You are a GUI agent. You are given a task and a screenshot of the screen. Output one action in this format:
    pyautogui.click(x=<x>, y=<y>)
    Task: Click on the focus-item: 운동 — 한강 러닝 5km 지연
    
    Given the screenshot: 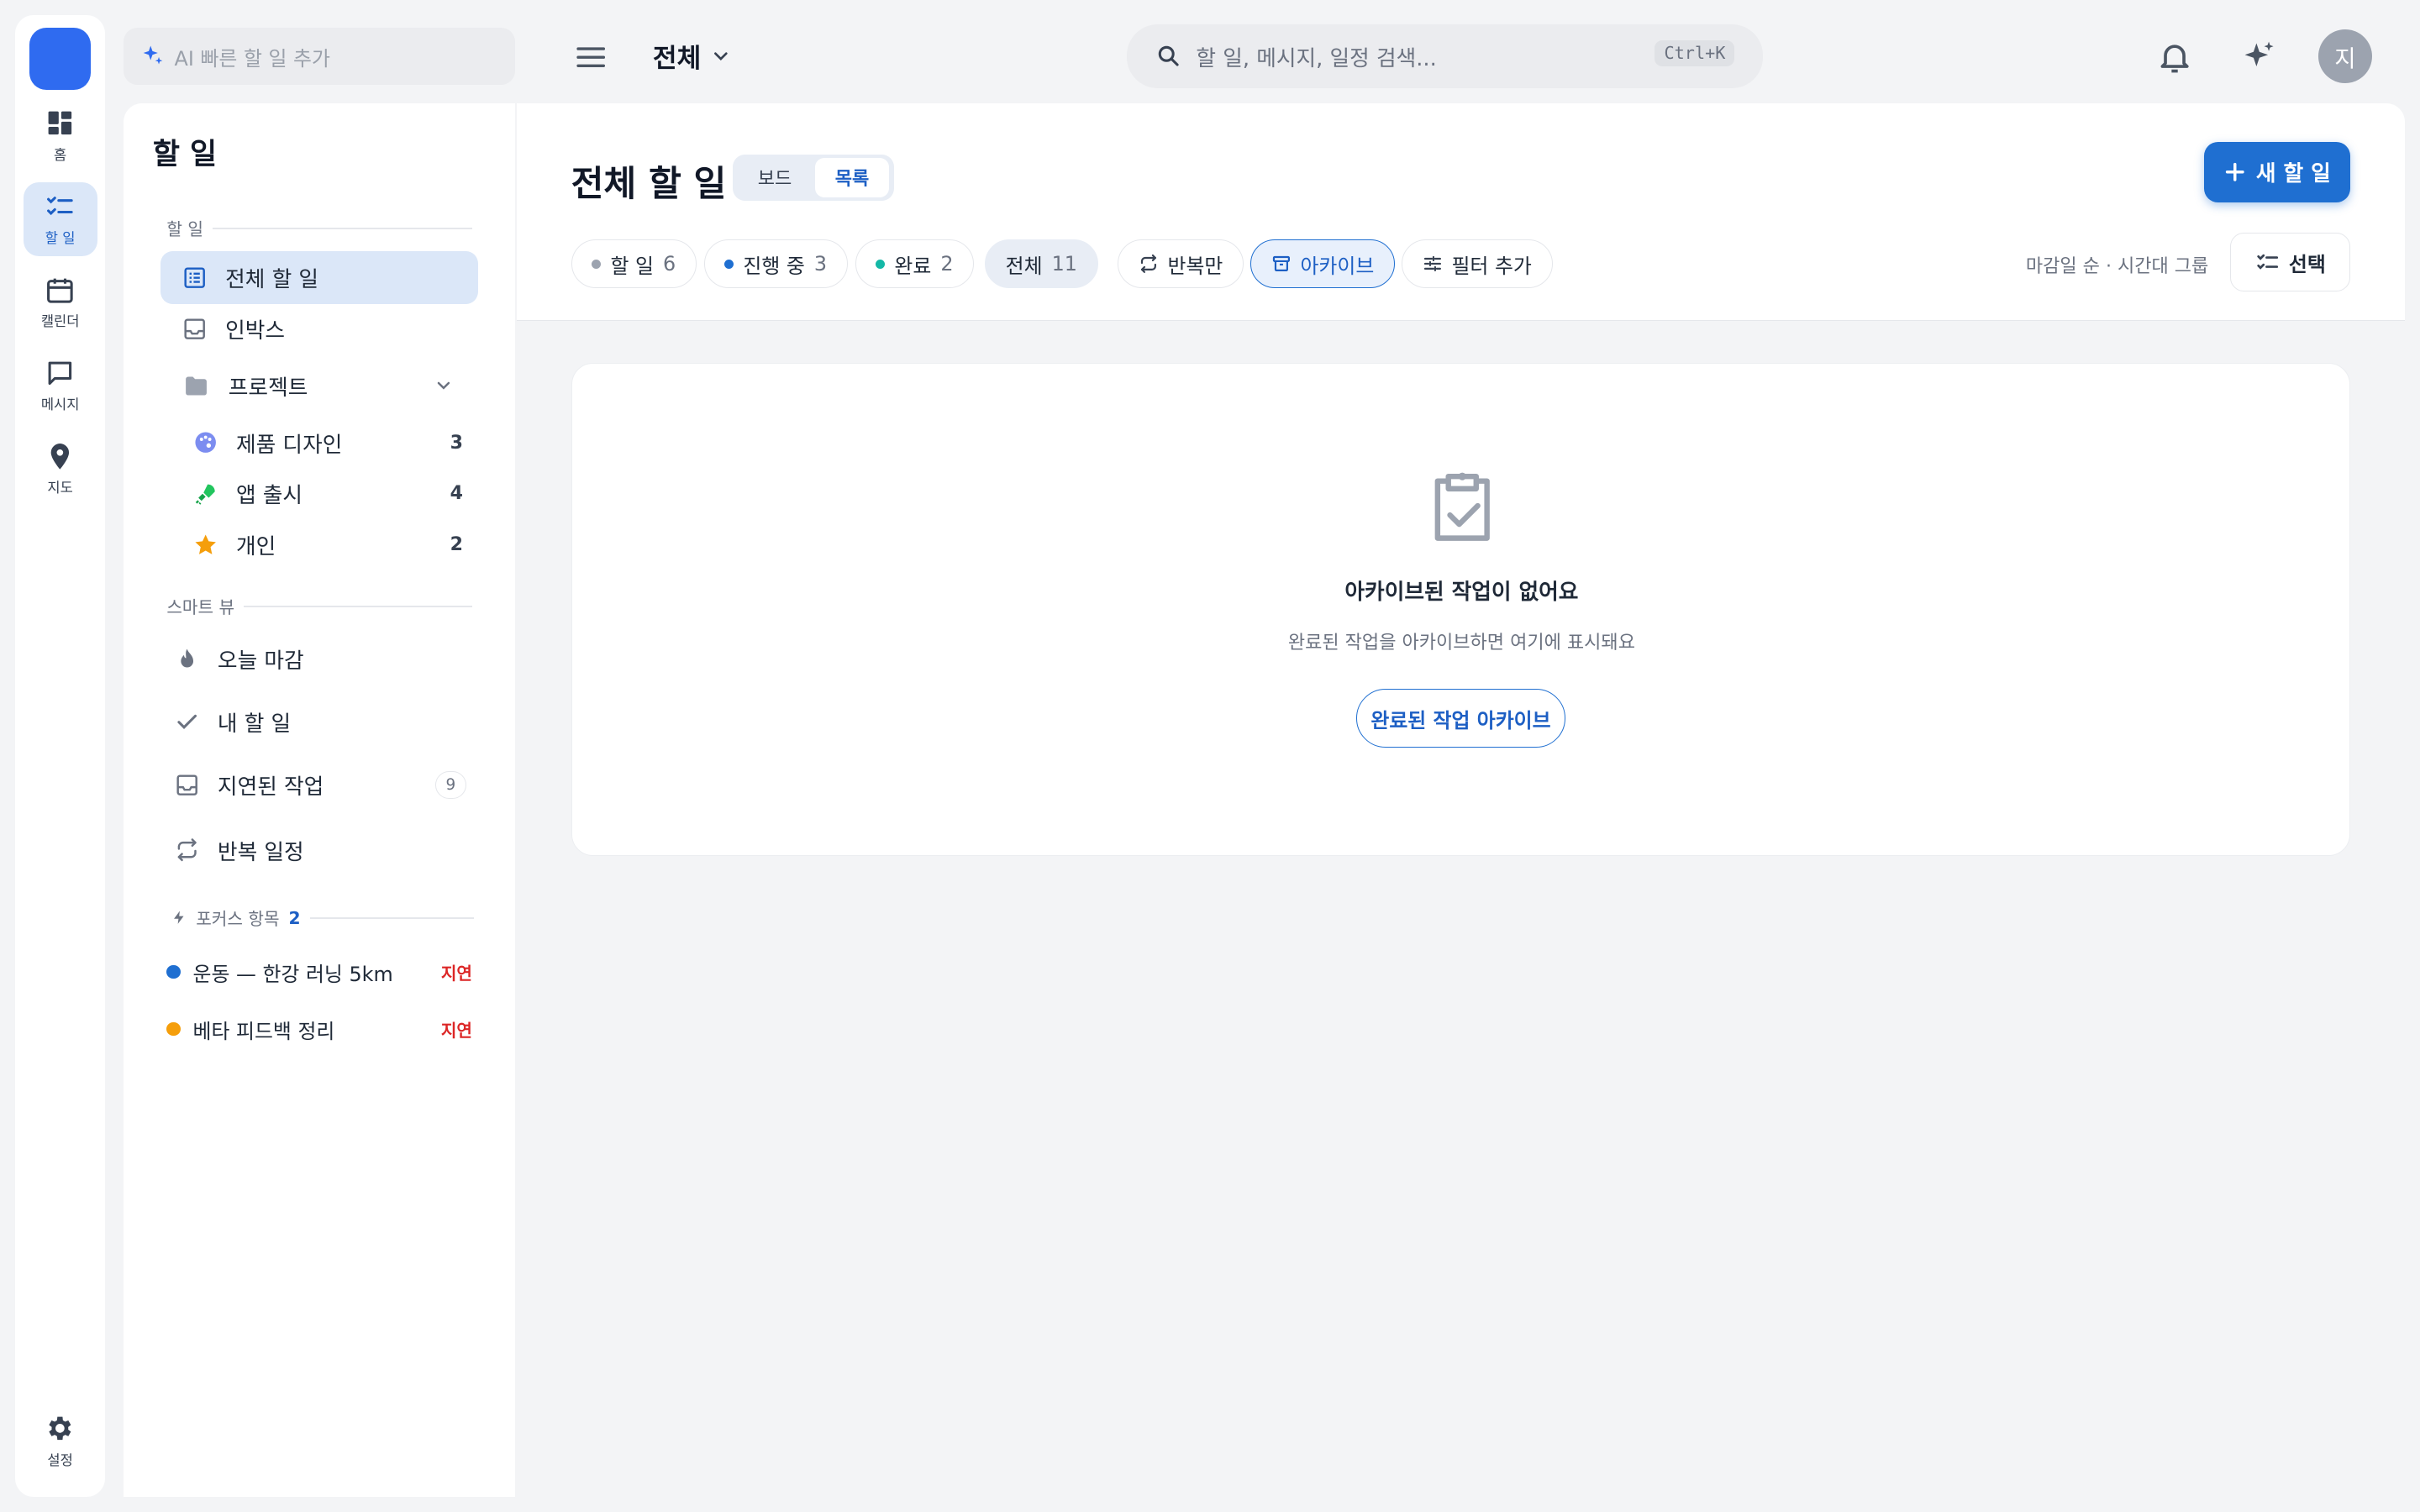 What is the action you would take?
    pyautogui.click(x=319, y=972)
    